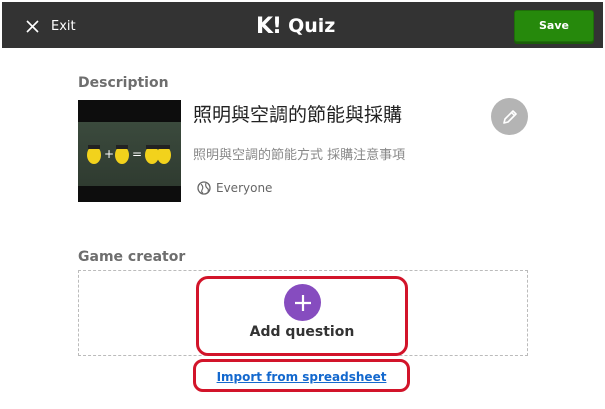 Image resolution: width=605 pixels, height=409 pixels. I want to click on app-brand: K! Quiz, so click(295, 26).